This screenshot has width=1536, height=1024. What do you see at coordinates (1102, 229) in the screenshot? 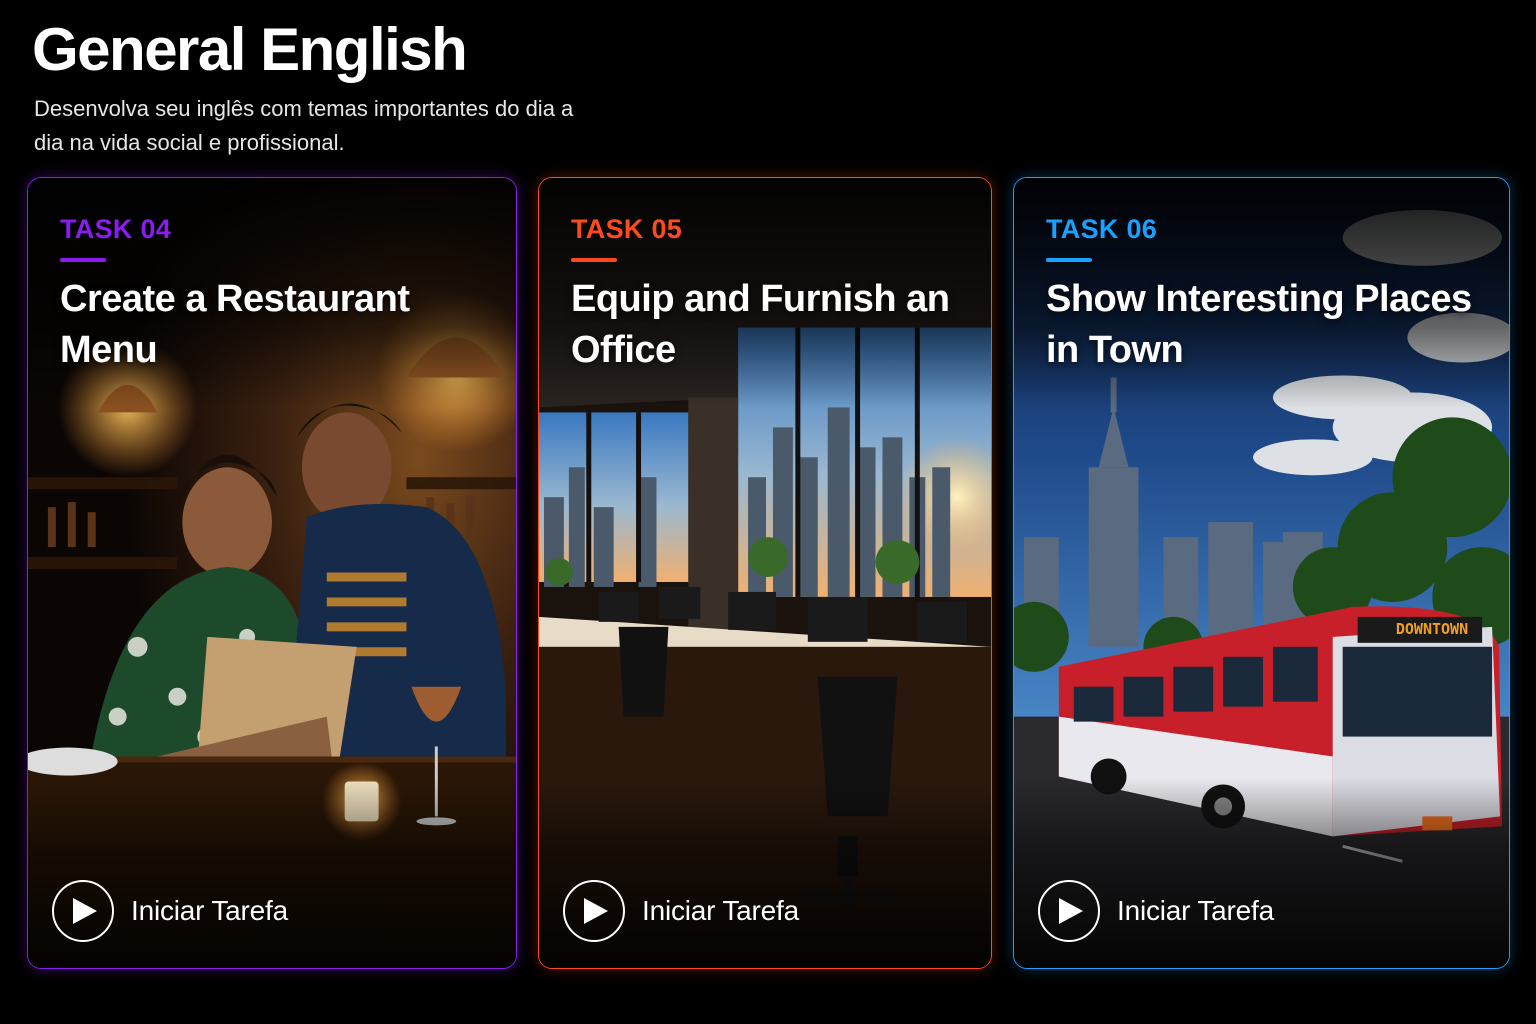
I see `task-number-label: TASK 06` at bounding box center [1102, 229].